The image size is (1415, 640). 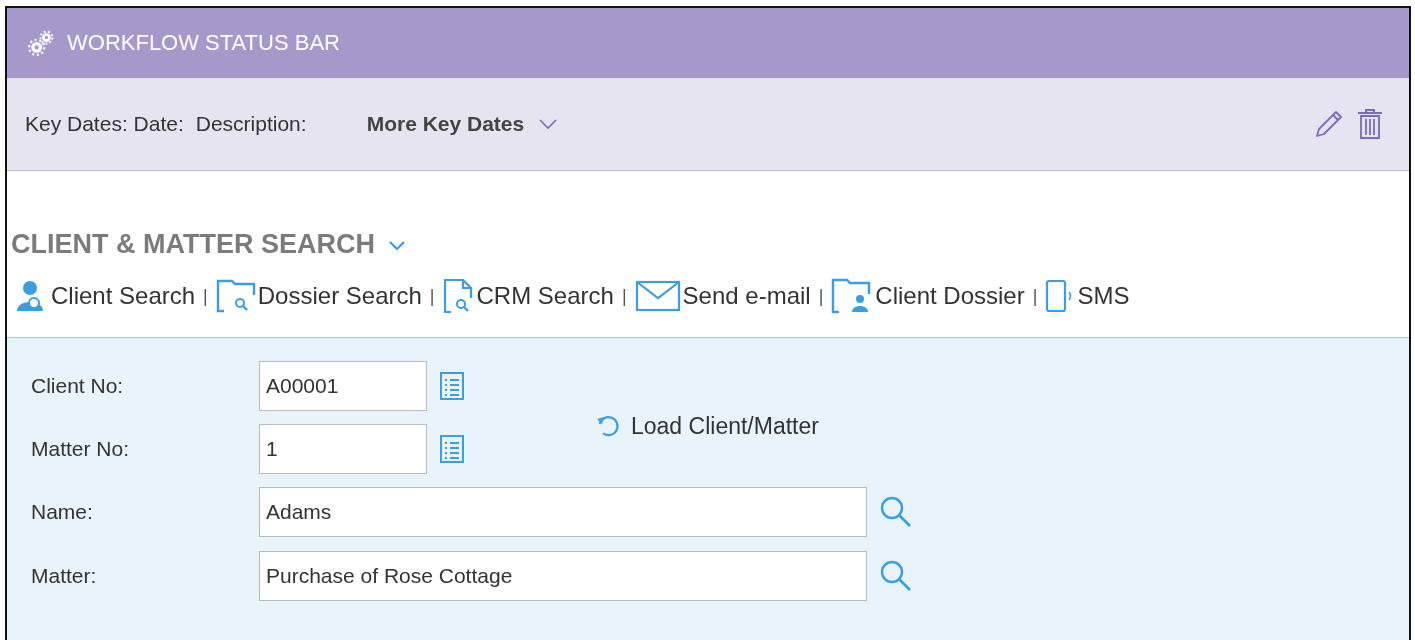 I want to click on folder-search-icon, so click(x=235, y=296).